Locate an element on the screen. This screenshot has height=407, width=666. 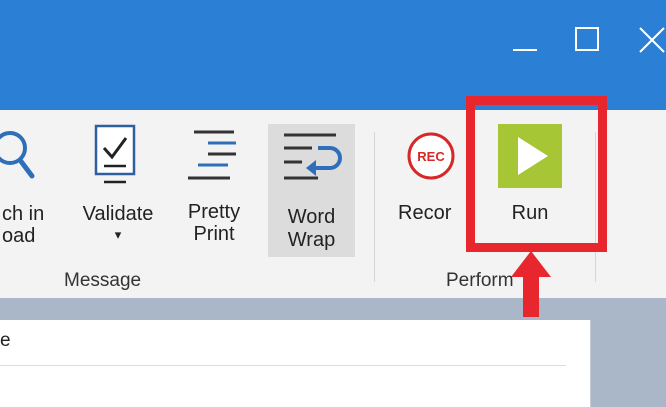
panel-divider is located at coordinates (283, 365).